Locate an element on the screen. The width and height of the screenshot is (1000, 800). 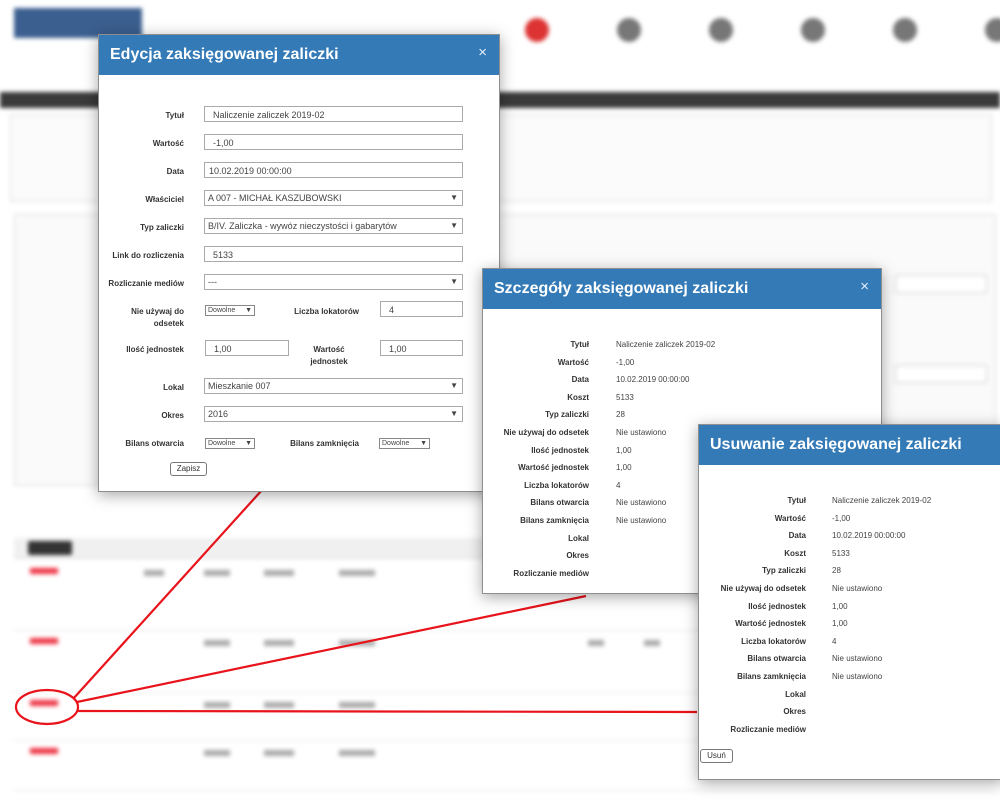
media-settlement-select: --- ▼ is located at coordinates (333, 282).